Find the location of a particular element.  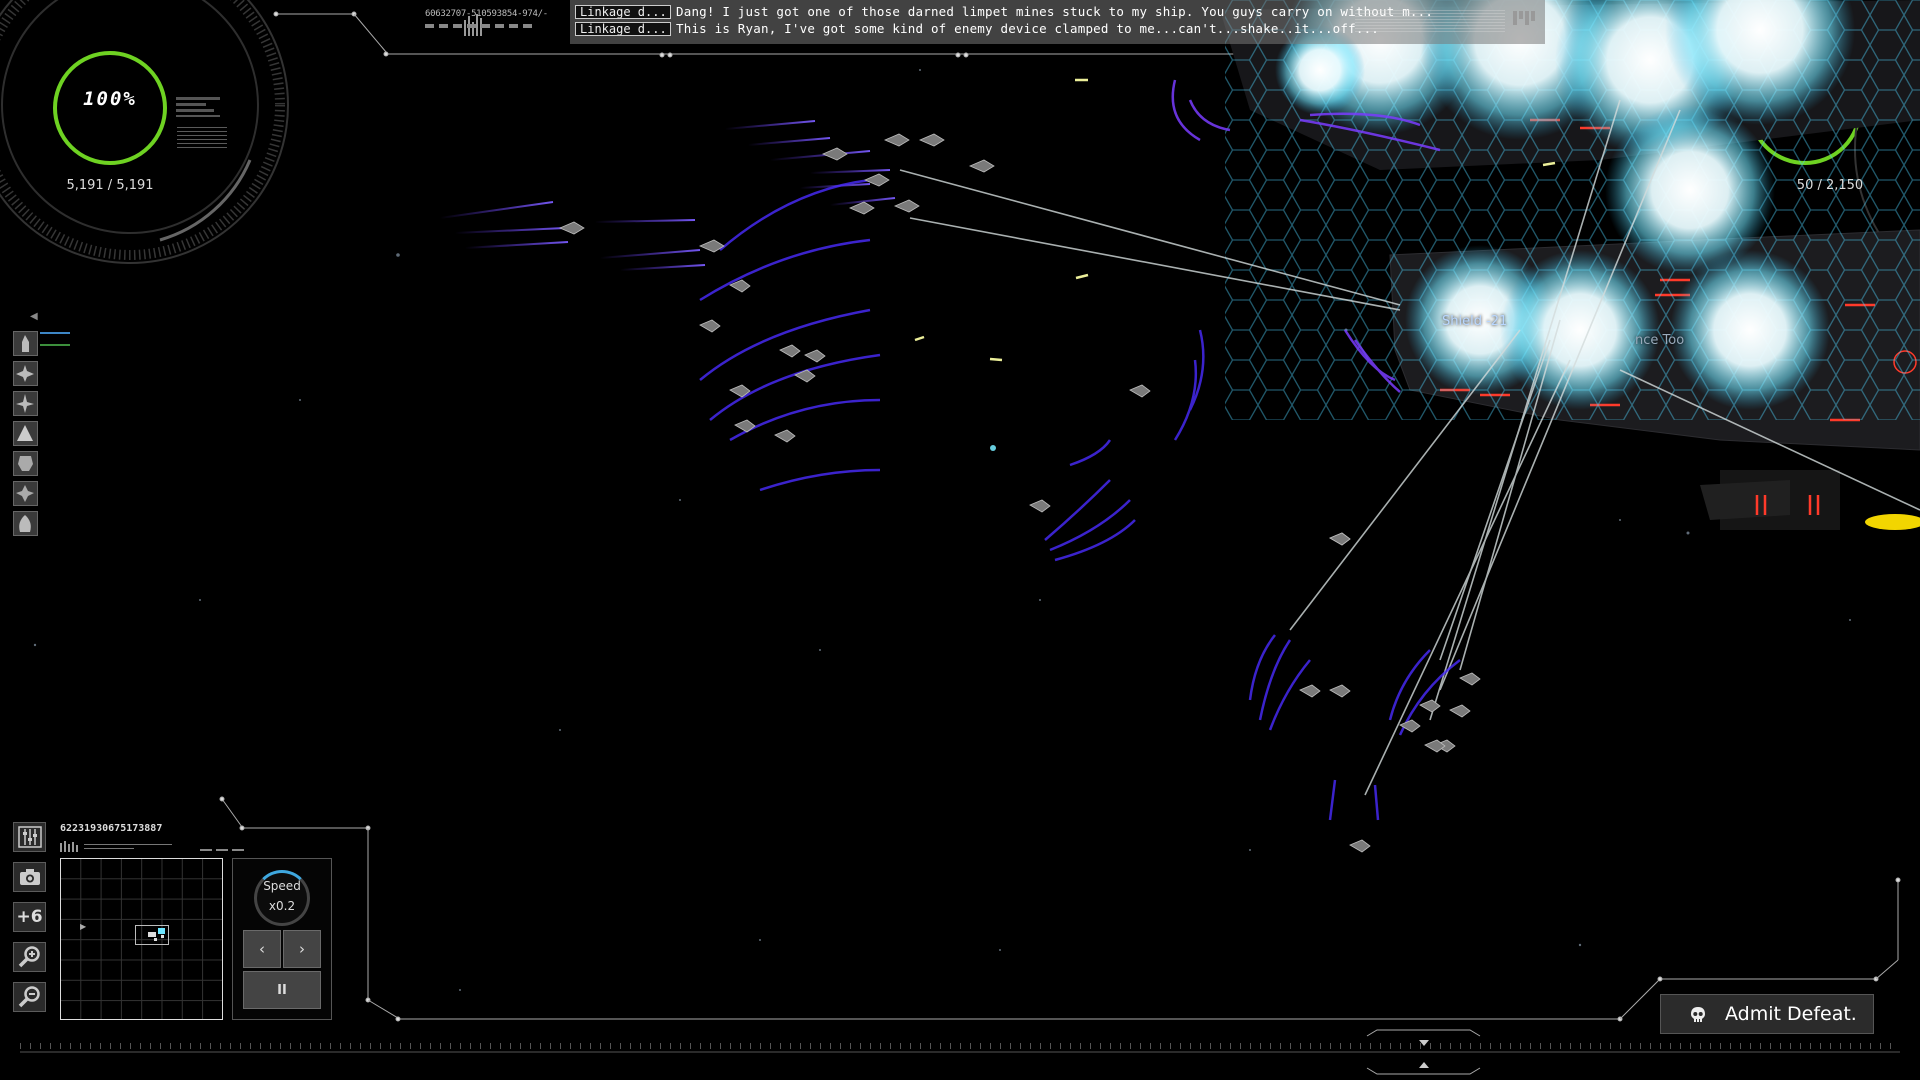

camera-icon is located at coordinates (29, 877).